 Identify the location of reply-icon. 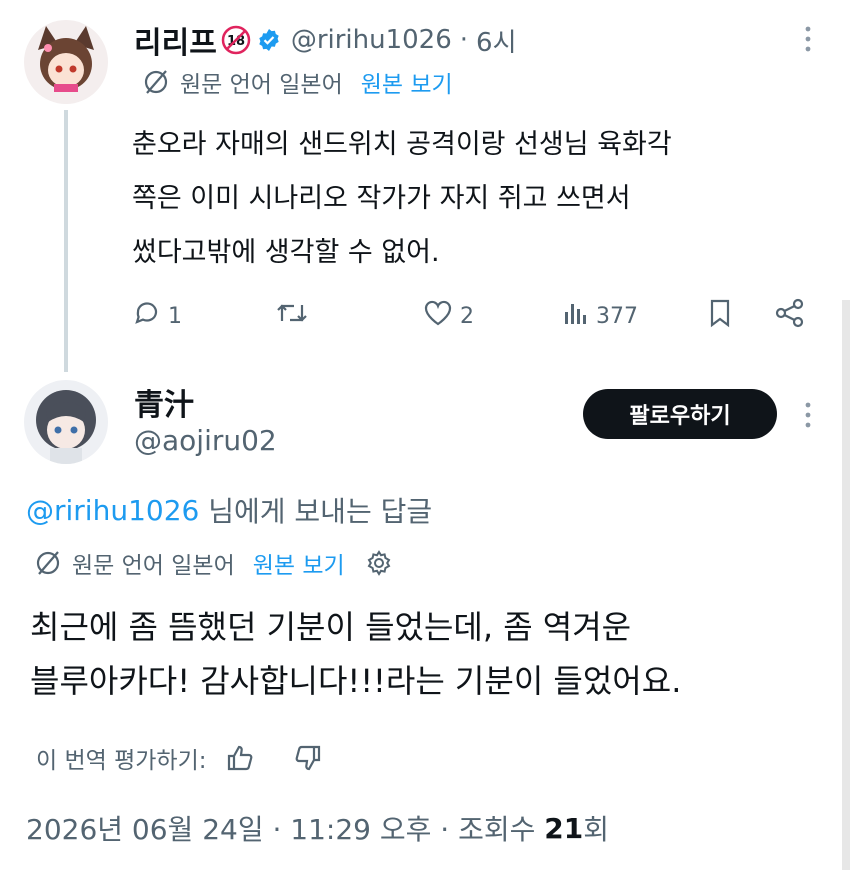
(147, 316).